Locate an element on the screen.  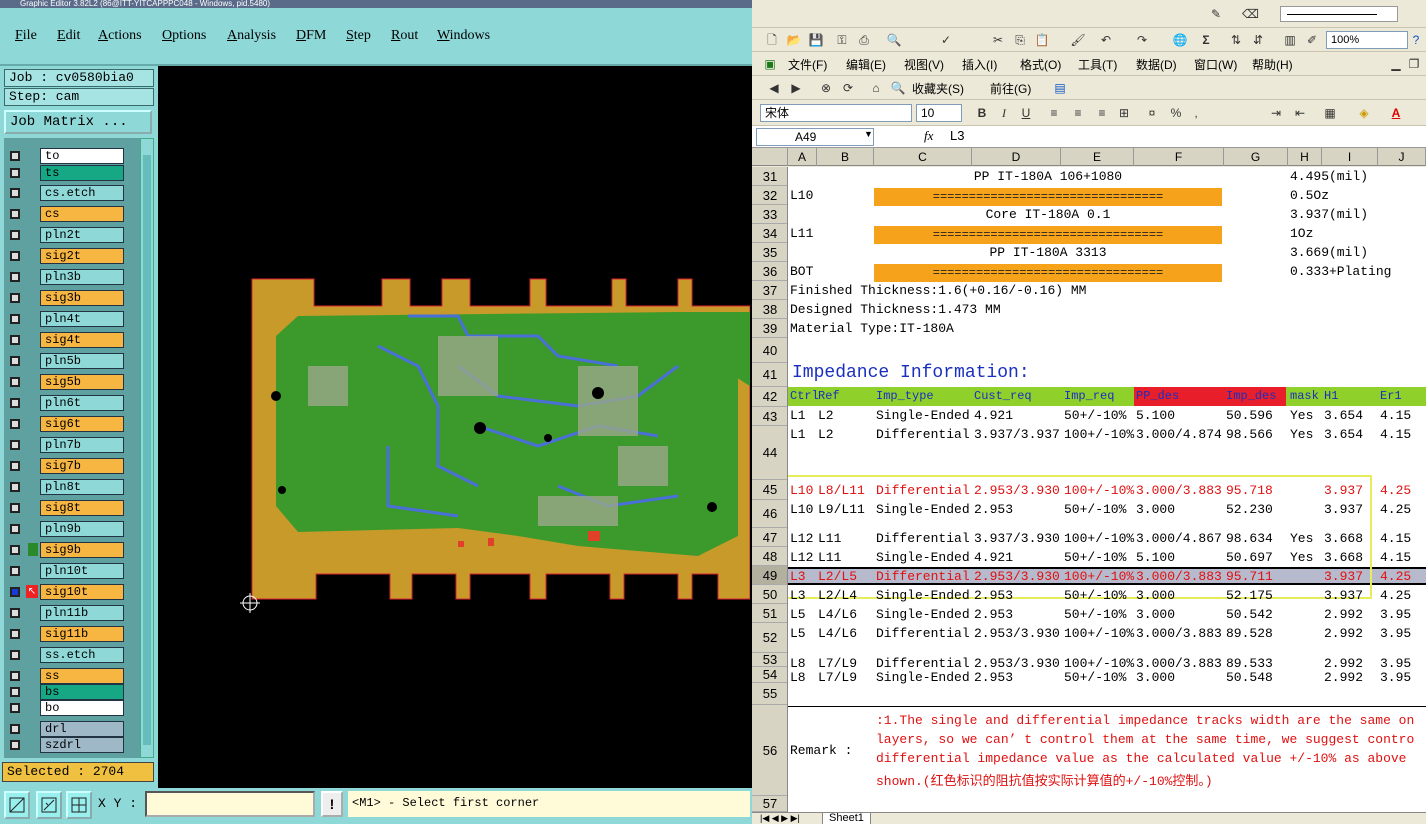
forward-icon: ▶ is located at coordinates (796, 88).